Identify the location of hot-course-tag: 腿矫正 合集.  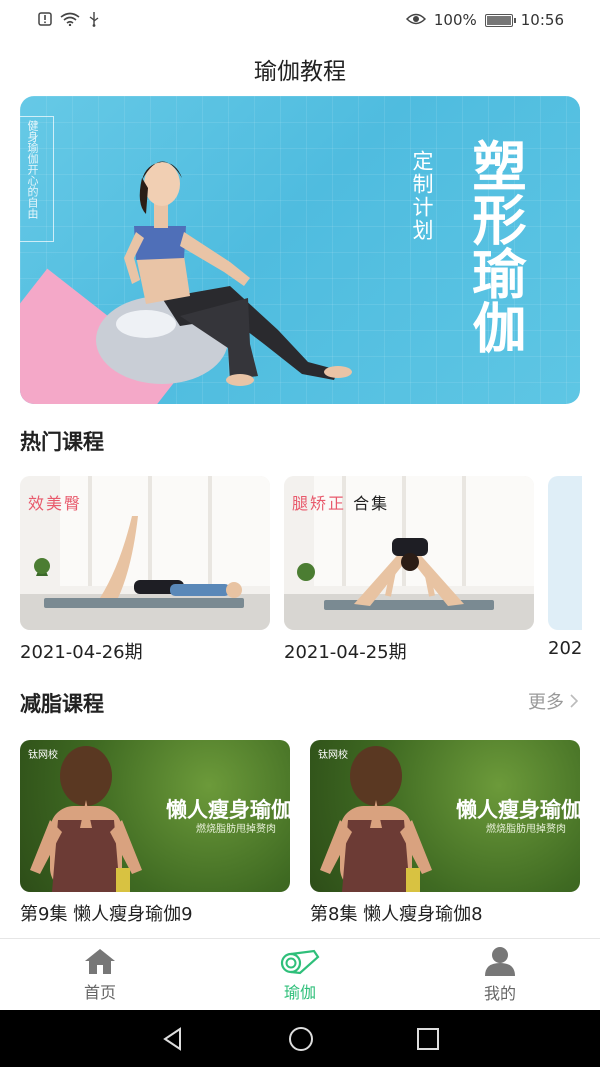
(340, 502).